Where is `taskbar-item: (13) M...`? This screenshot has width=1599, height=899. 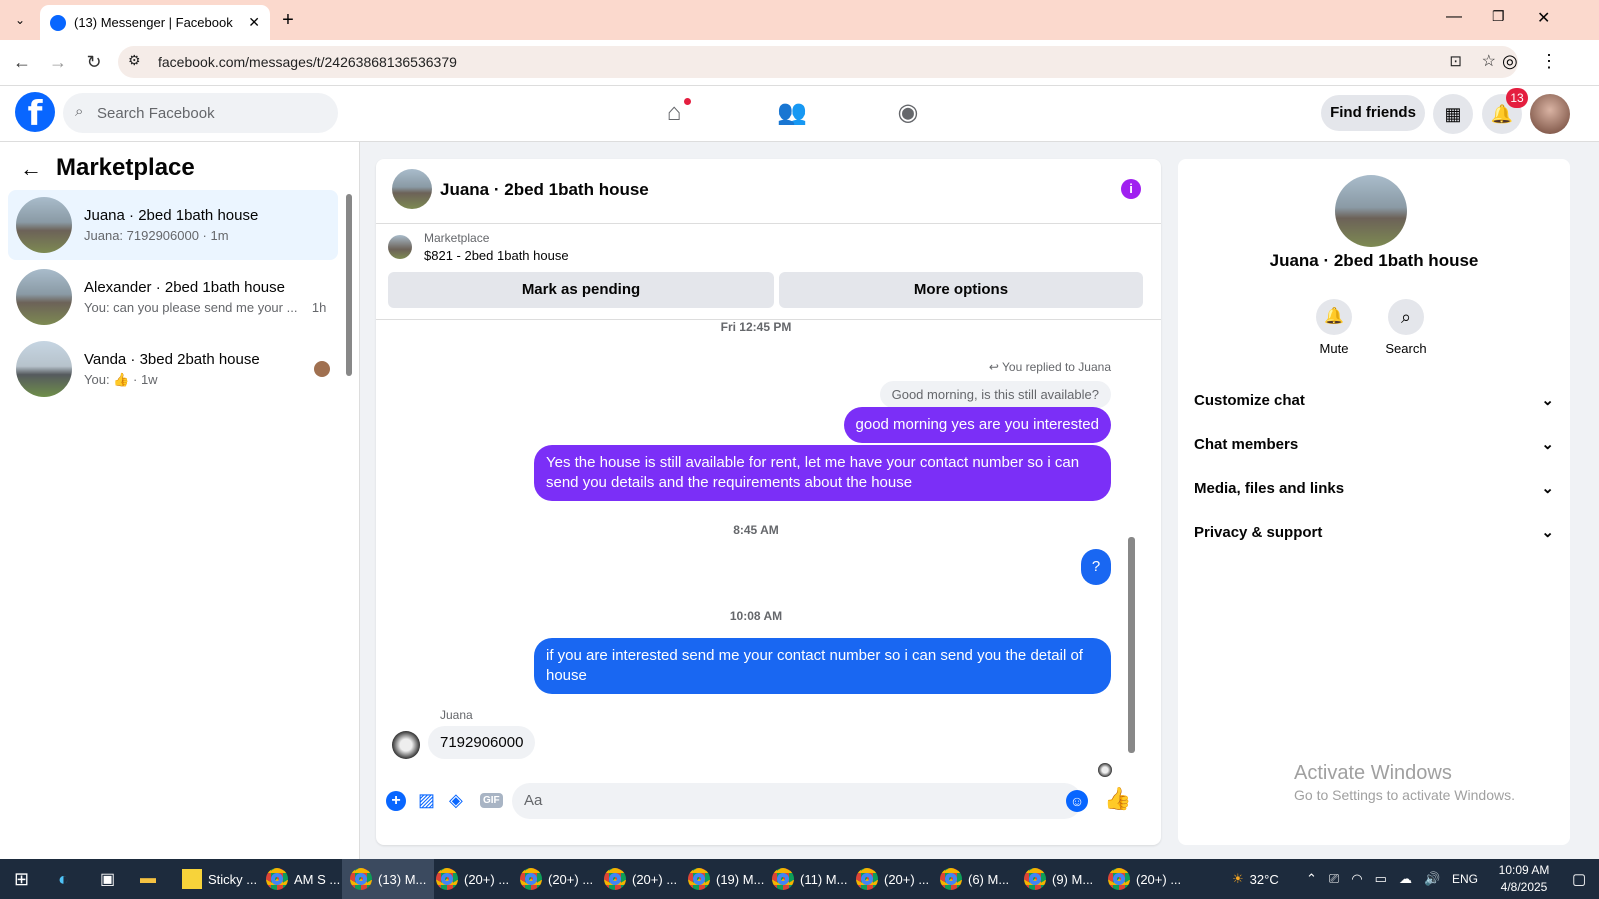
taskbar-item: (13) M... is located at coordinates (388, 879).